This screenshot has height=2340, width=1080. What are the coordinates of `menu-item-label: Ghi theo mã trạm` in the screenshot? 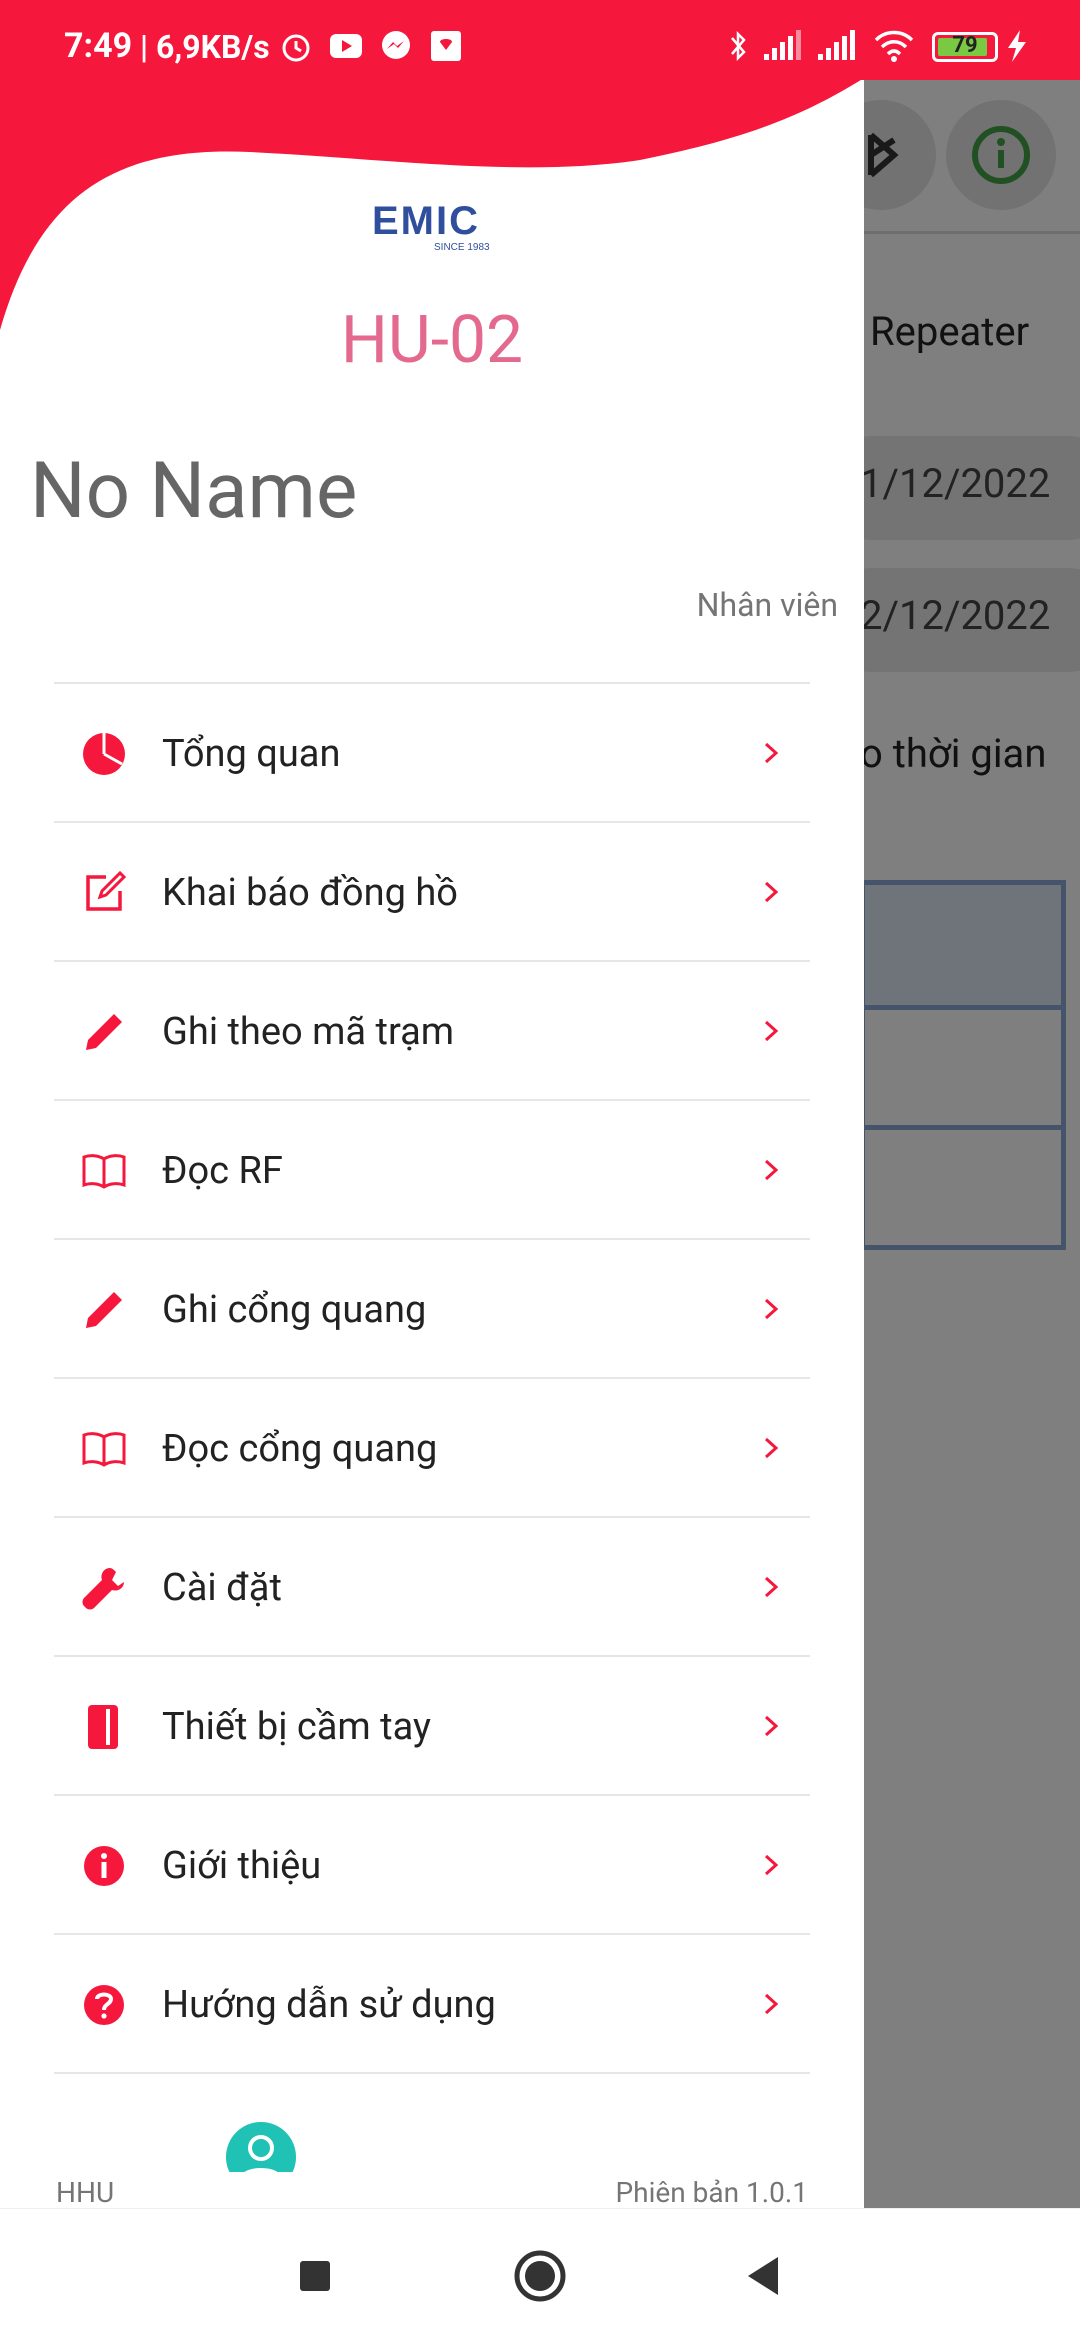 It's located at (308, 1032).